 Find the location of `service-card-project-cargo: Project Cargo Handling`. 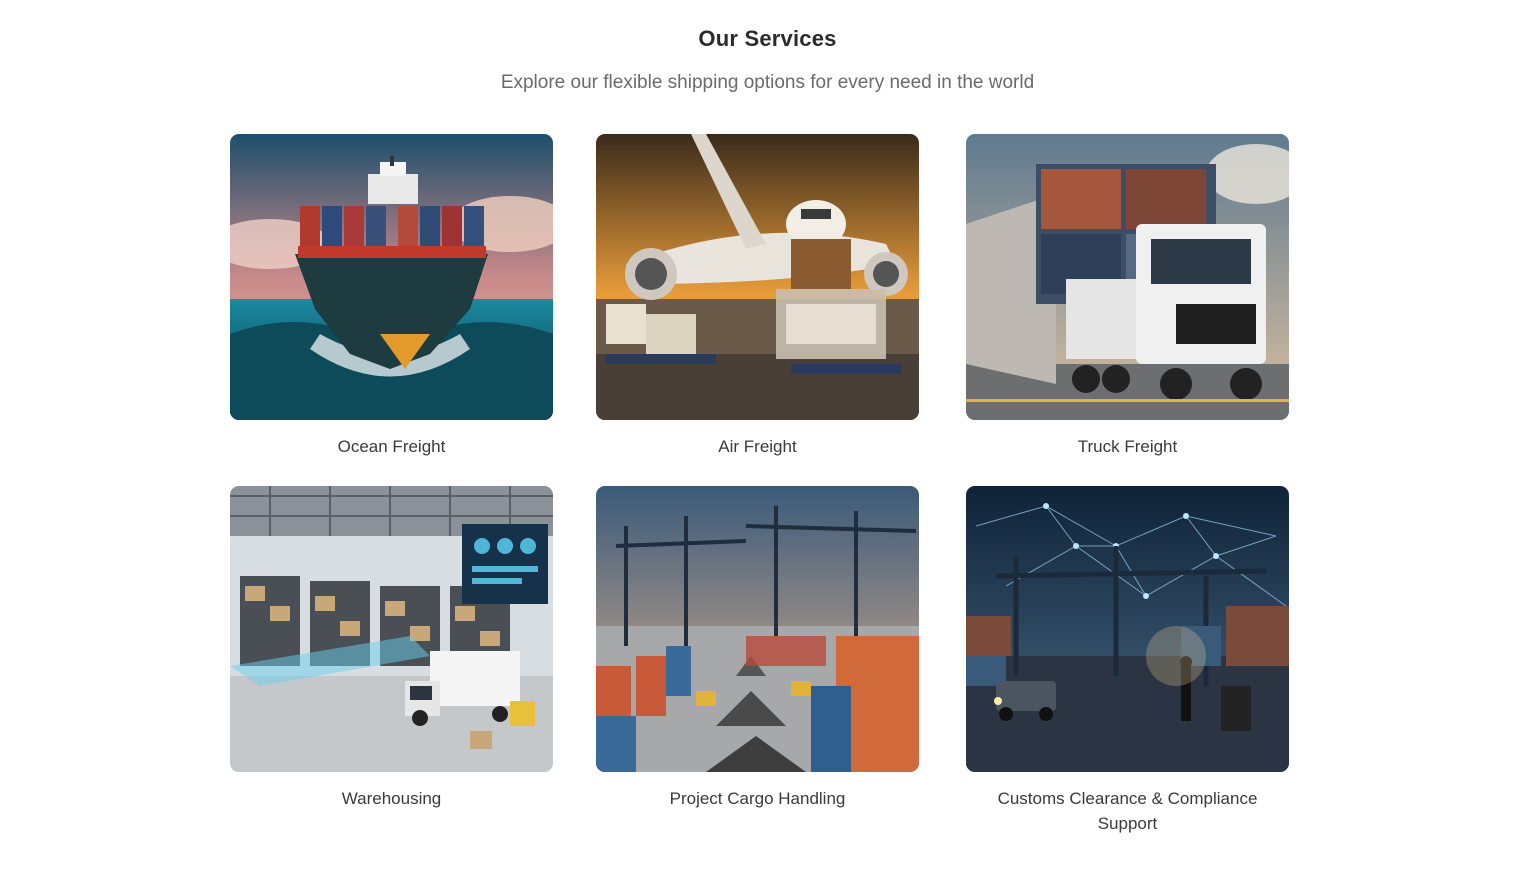

service-card-project-cargo: Project Cargo Handling is located at coordinates (757, 648).